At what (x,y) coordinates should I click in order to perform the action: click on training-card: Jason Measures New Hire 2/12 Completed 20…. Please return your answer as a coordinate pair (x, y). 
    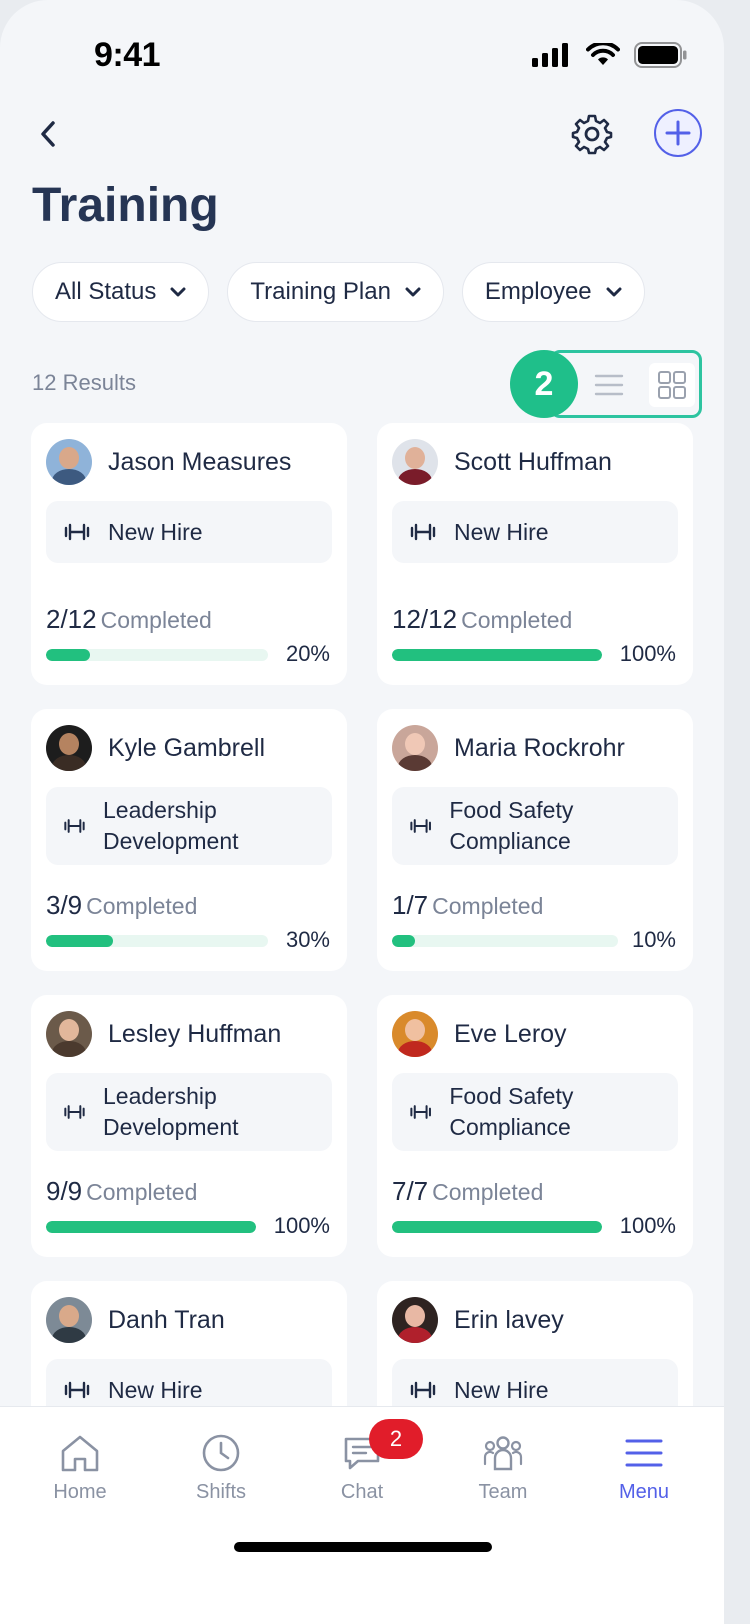
    Looking at the image, I should click on (189, 554).